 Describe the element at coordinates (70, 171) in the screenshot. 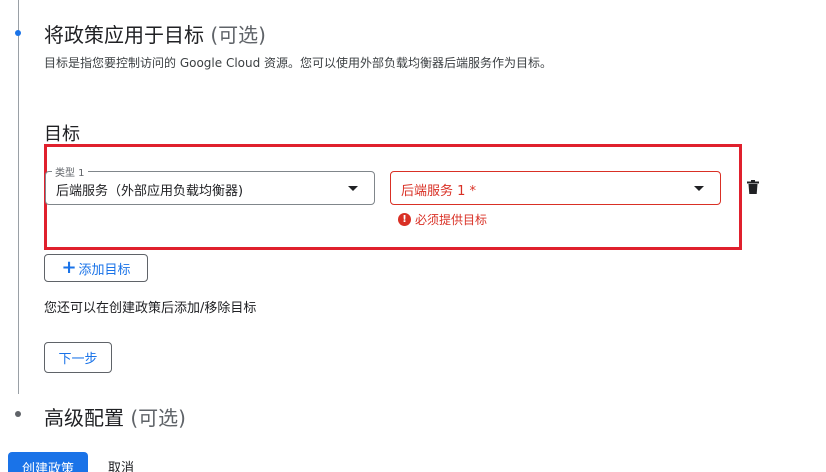

I see `target-type-label: 类型 1` at that location.